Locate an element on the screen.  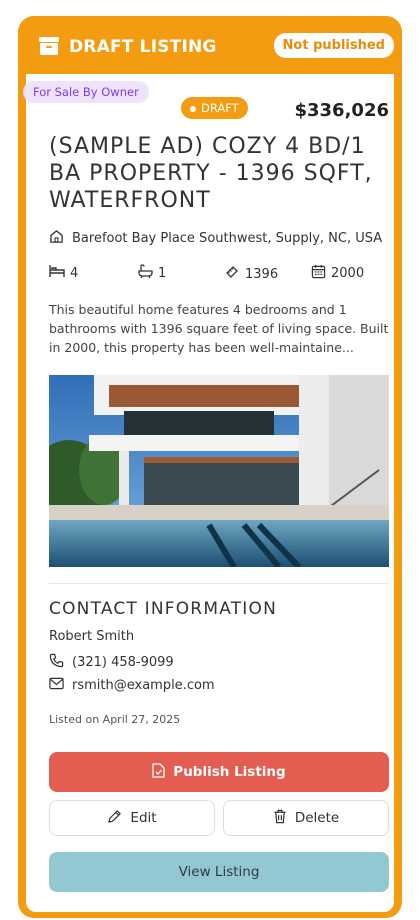
phone-icon is located at coordinates (56, 662).